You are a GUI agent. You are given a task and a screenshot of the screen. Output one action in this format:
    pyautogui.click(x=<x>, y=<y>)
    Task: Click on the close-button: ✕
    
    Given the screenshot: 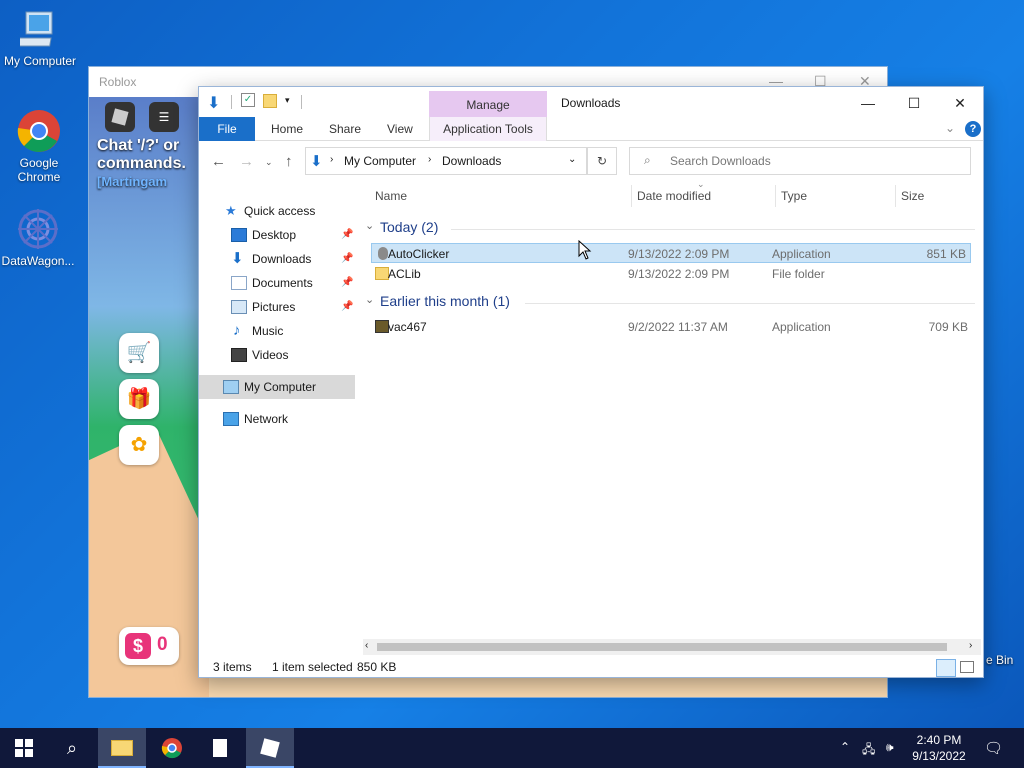 What is the action you would take?
    pyautogui.click(x=960, y=103)
    